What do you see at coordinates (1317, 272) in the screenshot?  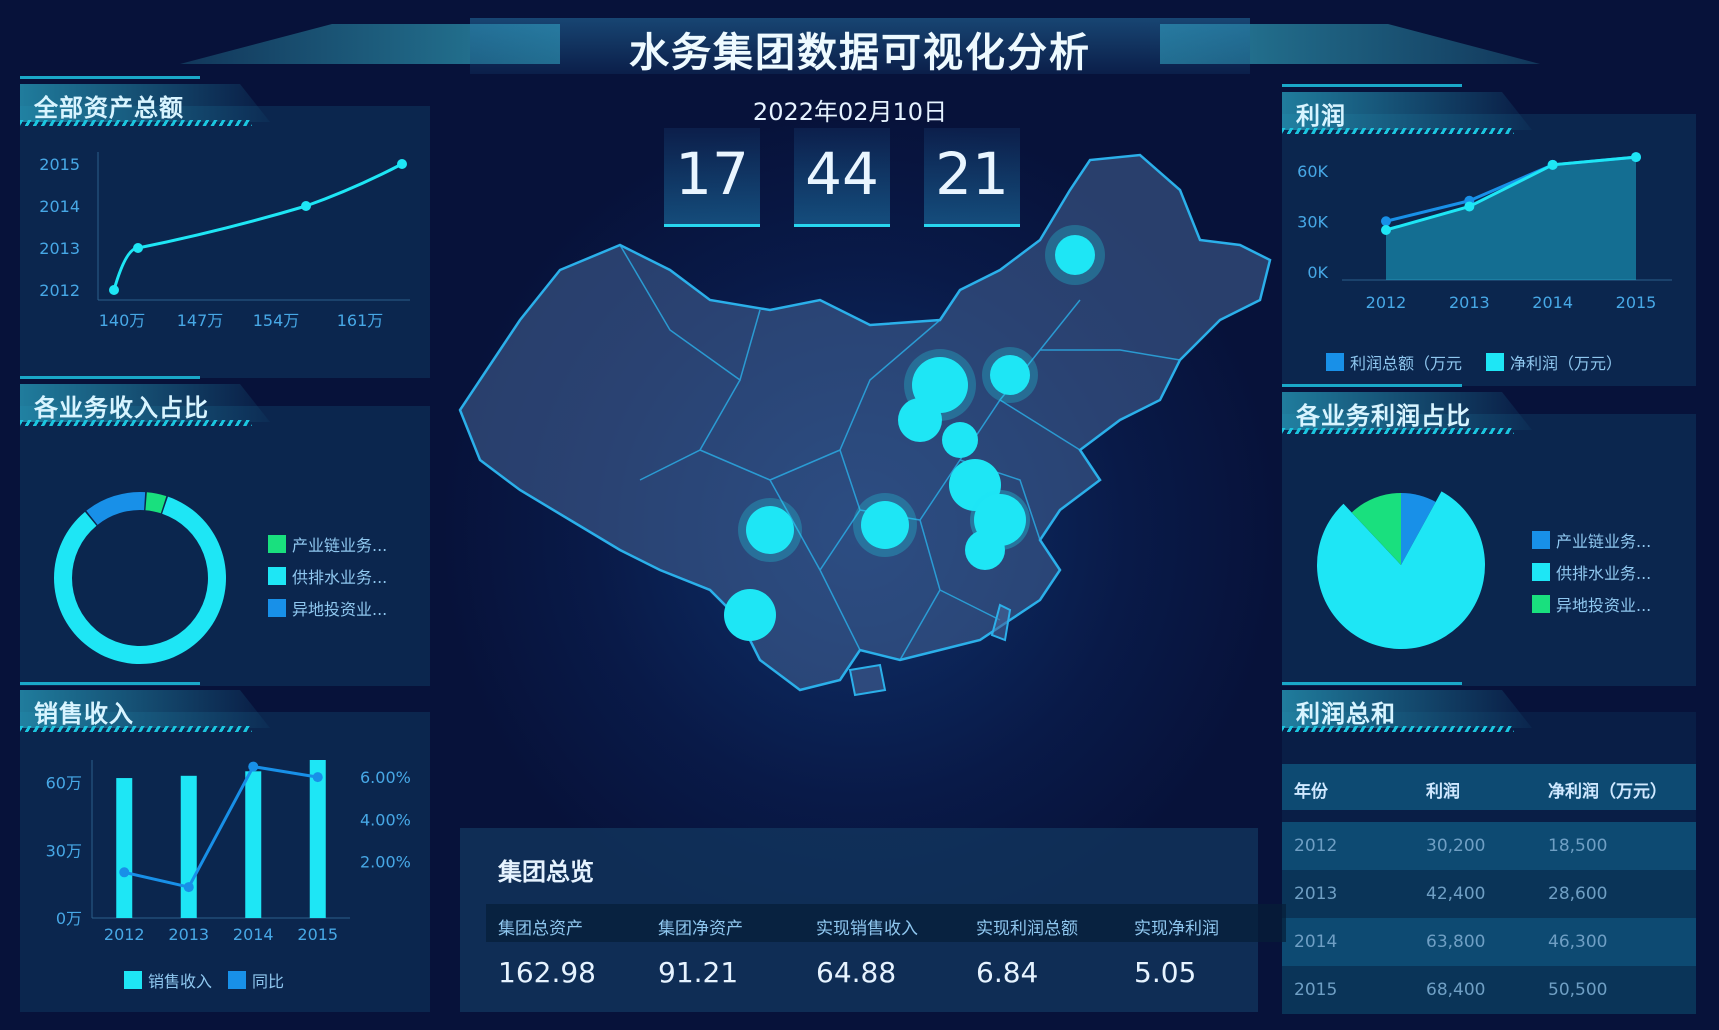 I see `y-tick-label: 0K` at bounding box center [1317, 272].